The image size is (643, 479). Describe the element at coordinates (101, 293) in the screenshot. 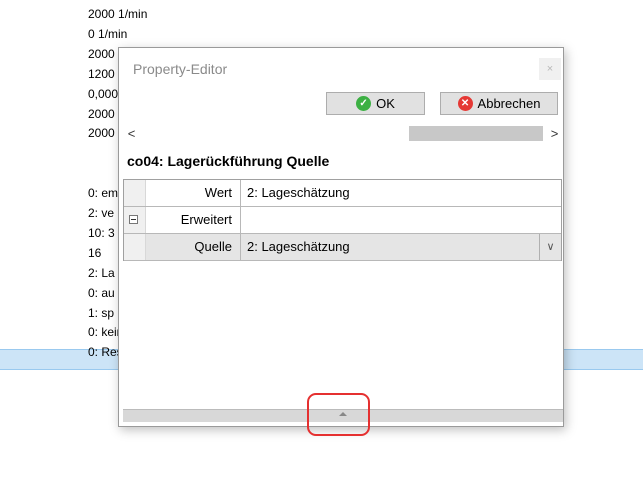

I see `background-list-item: 0: au` at that location.